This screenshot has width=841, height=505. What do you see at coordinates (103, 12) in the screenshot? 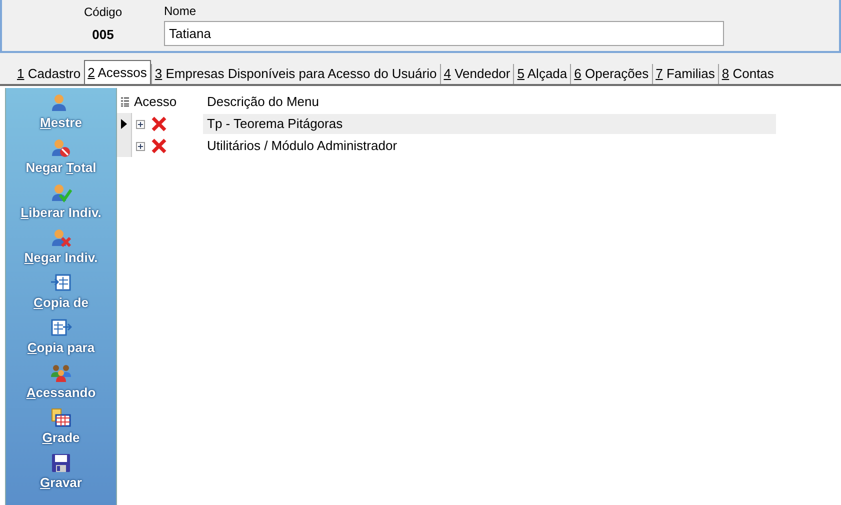
I see `code-label: Código` at bounding box center [103, 12].